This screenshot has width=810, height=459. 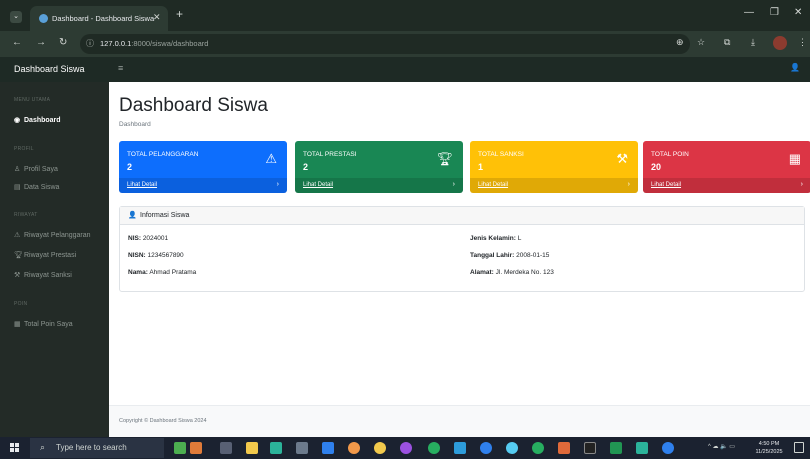 I want to click on vscode-icon, so click(x=328, y=448).